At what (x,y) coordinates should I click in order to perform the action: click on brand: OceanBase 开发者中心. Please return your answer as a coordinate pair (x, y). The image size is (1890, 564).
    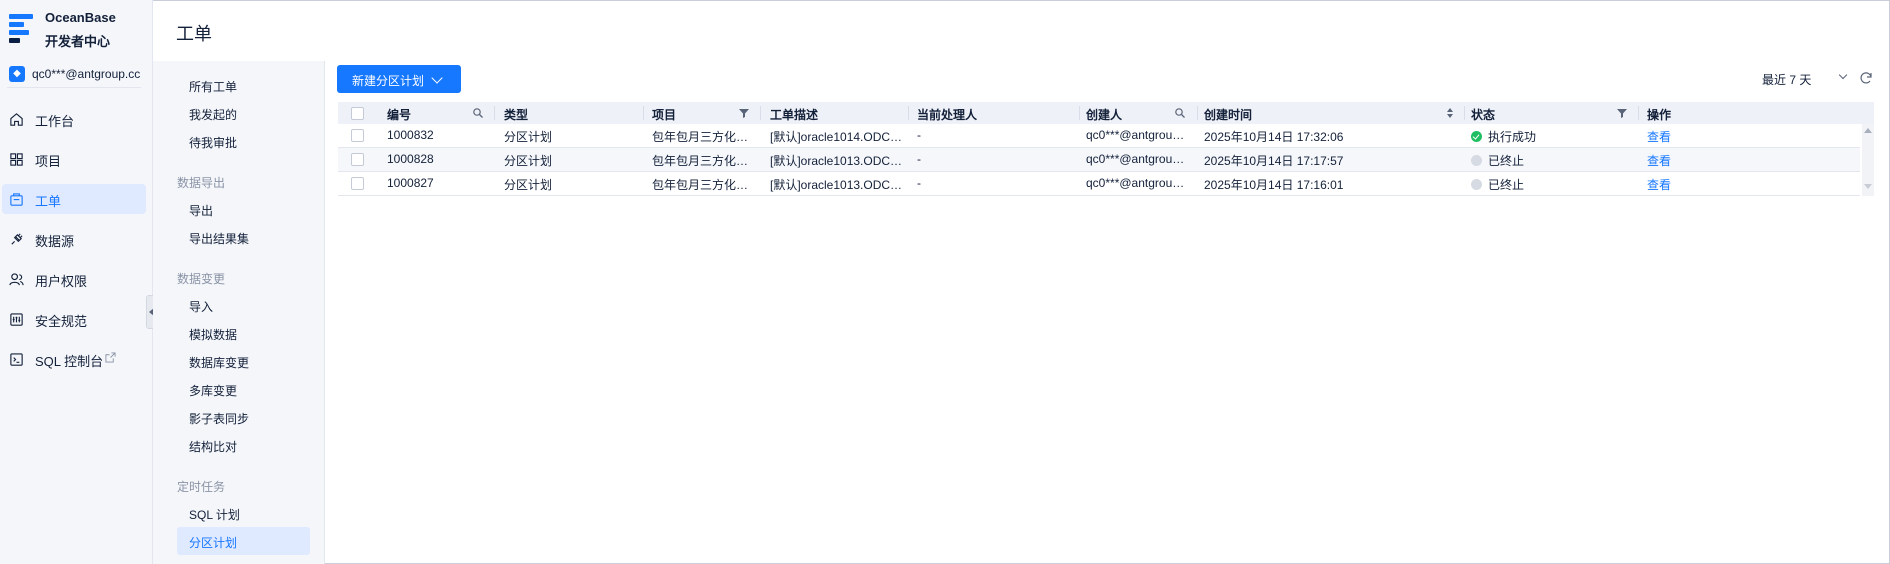
    Looking at the image, I should click on (79, 30).